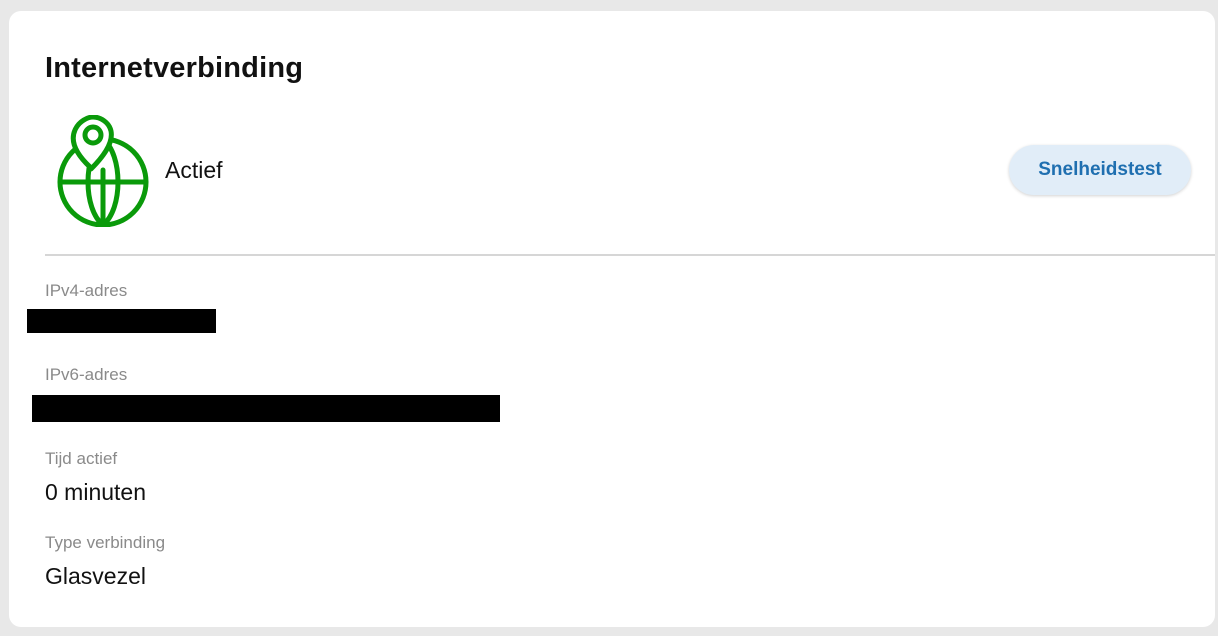  What do you see at coordinates (103, 171) in the screenshot?
I see `globe-location-pin-icon` at bounding box center [103, 171].